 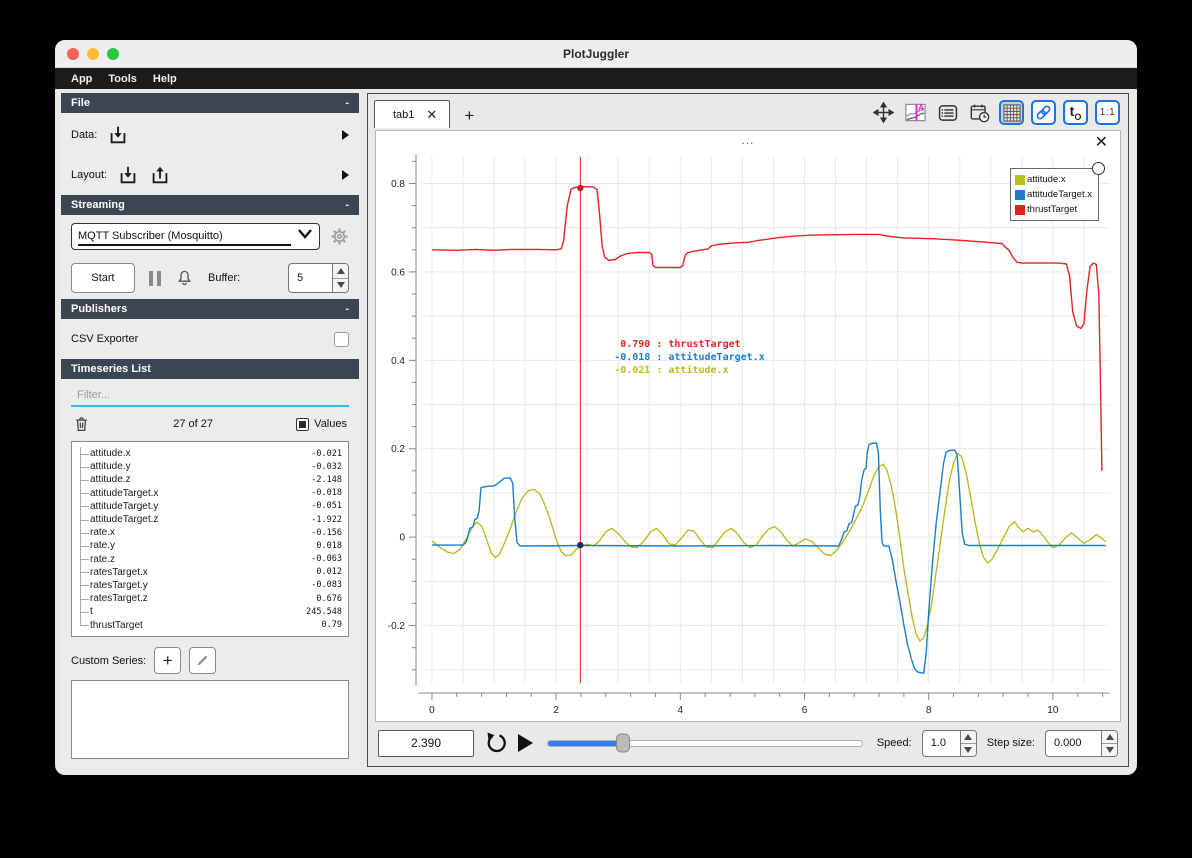 What do you see at coordinates (1075, 112) in the screenshot?
I see `time-offset-icon: tO` at bounding box center [1075, 112].